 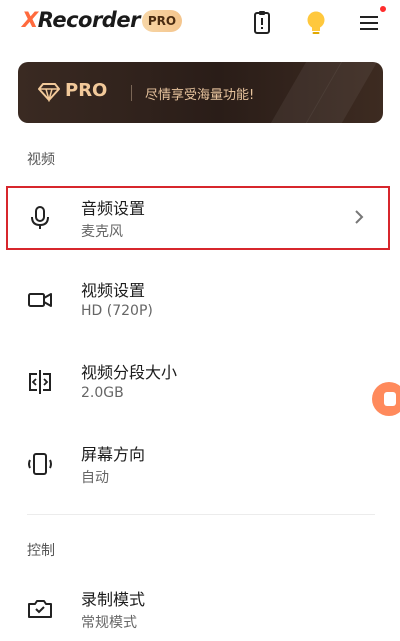 I want to click on settings-item-audio: 音频设置 麦克风, so click(x=200, y=218).